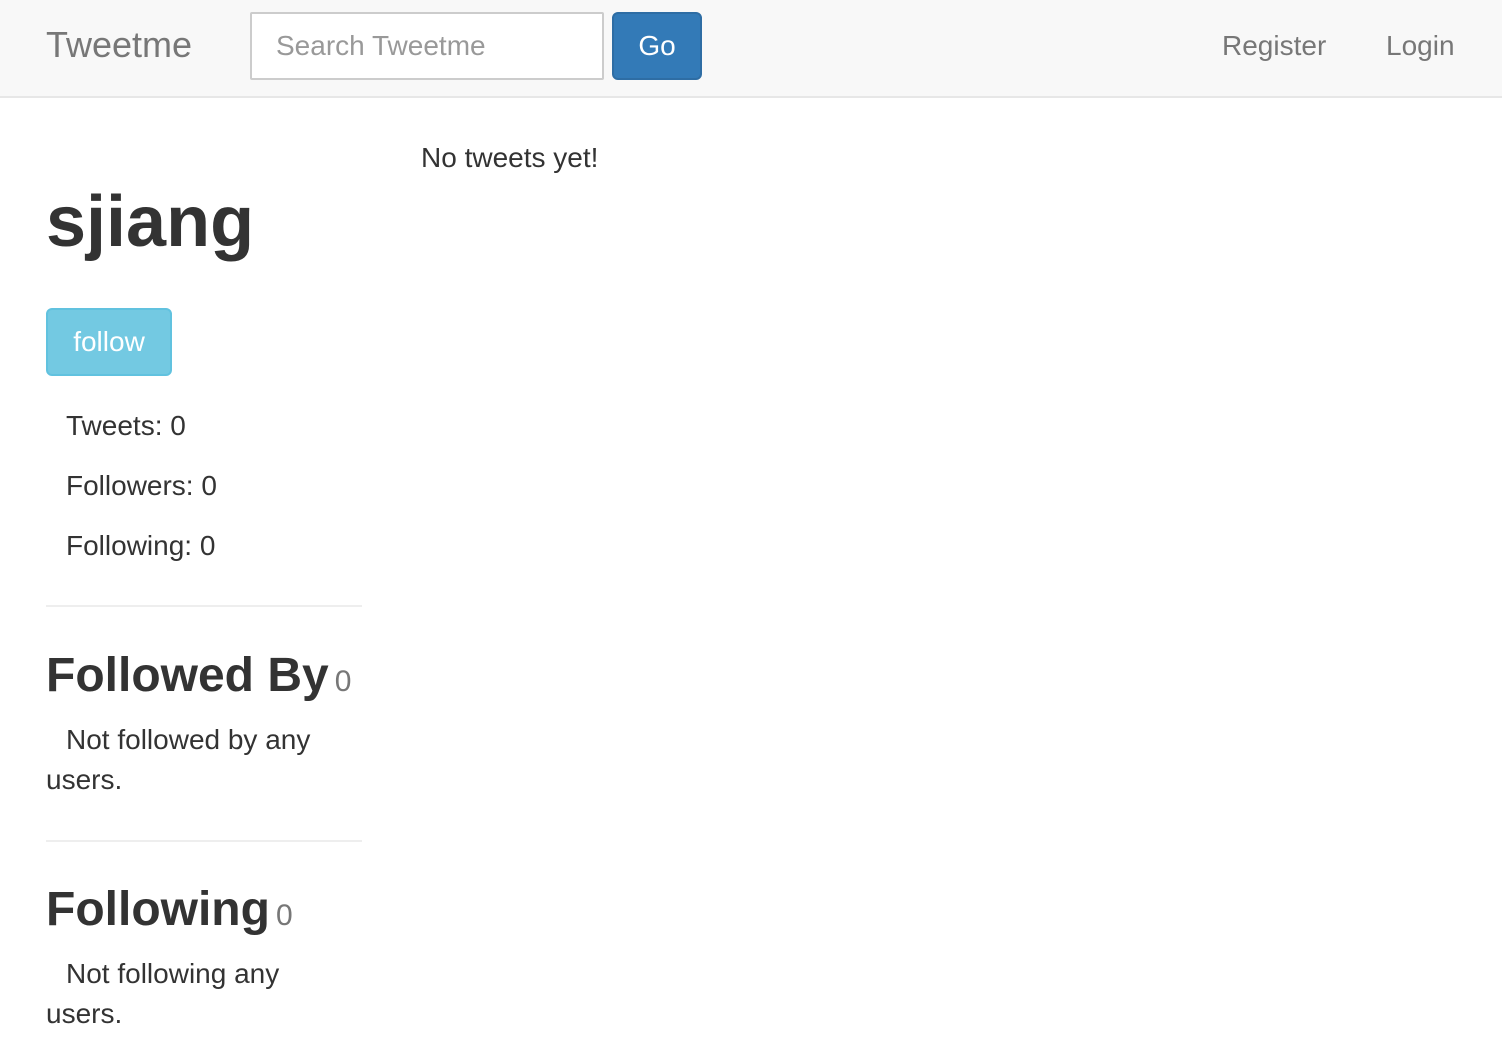 The height and width of the screenshot is (1050, 1502). I want to click on follow-button: follow, so click(109, 342).